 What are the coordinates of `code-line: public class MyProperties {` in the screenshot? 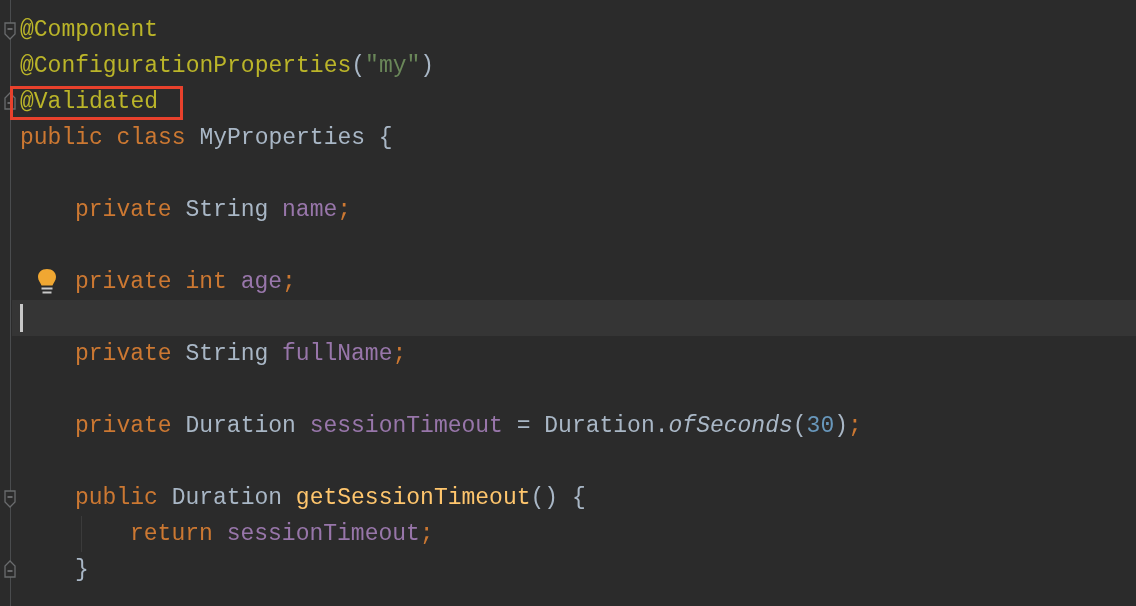 It's located at (206, 138).